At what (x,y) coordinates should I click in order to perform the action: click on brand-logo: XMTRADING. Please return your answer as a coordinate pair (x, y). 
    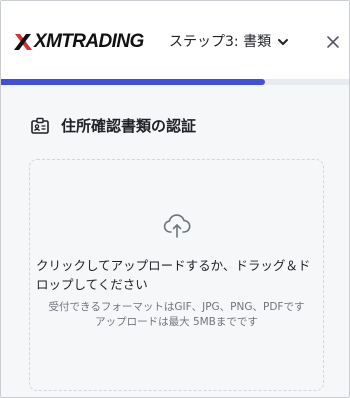
    Looking at the image, I should click on (77, 42).